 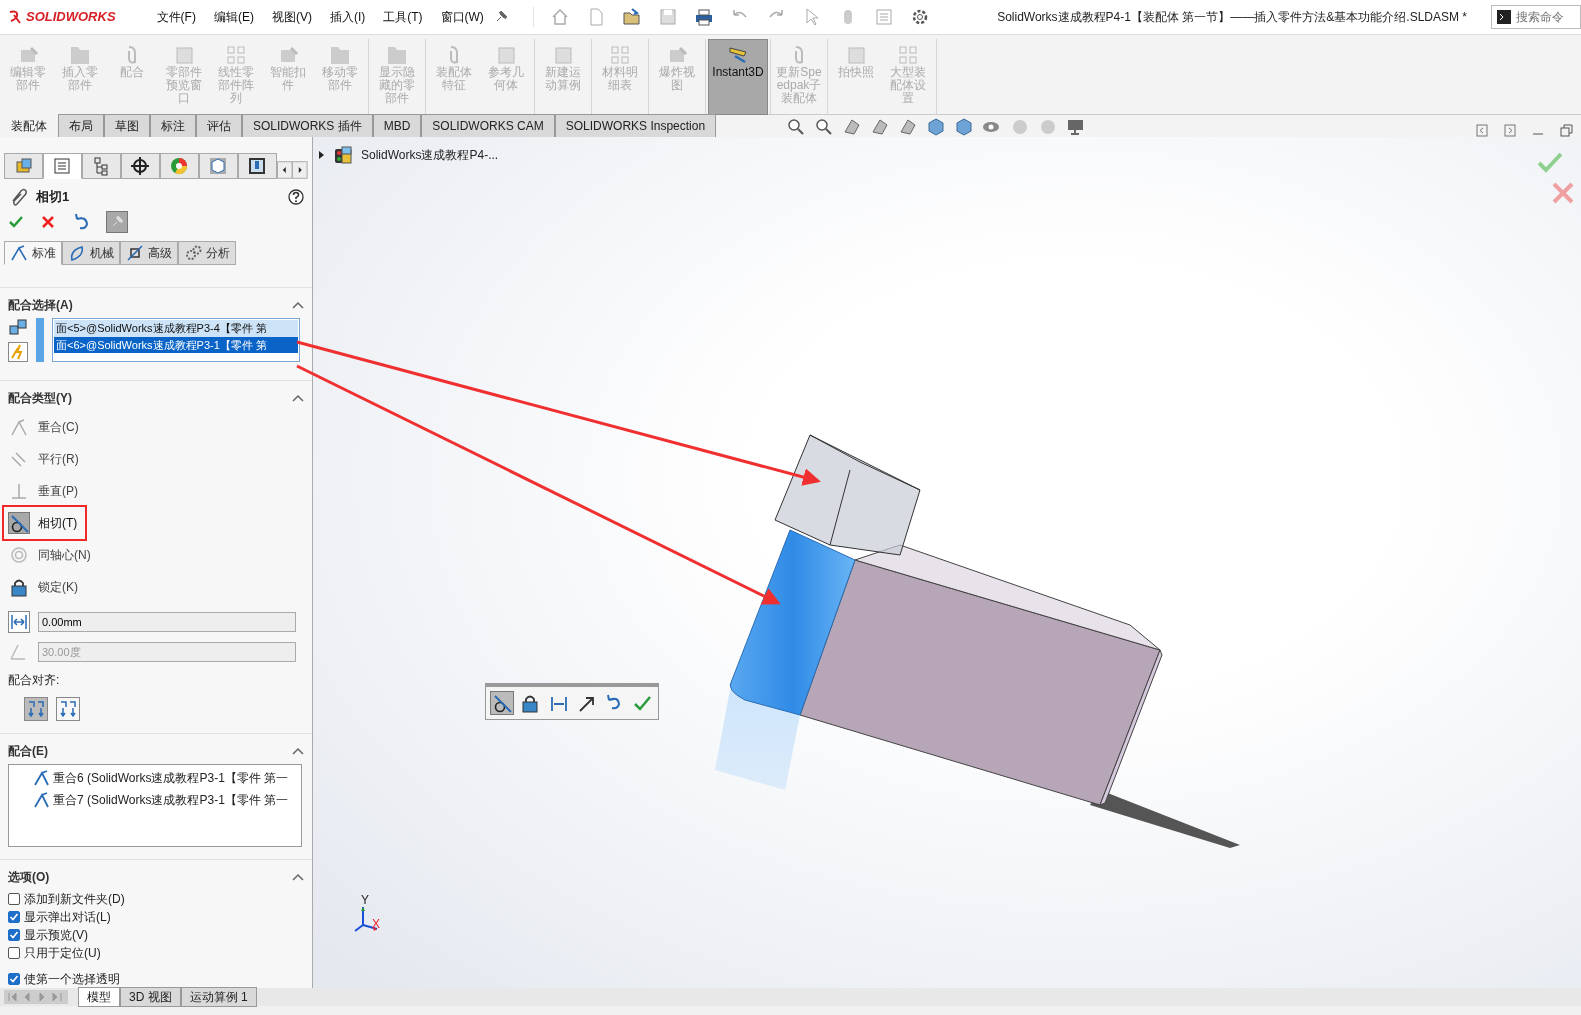 I want to click on menu-item: 插入(I), so click(x=347, y=17).